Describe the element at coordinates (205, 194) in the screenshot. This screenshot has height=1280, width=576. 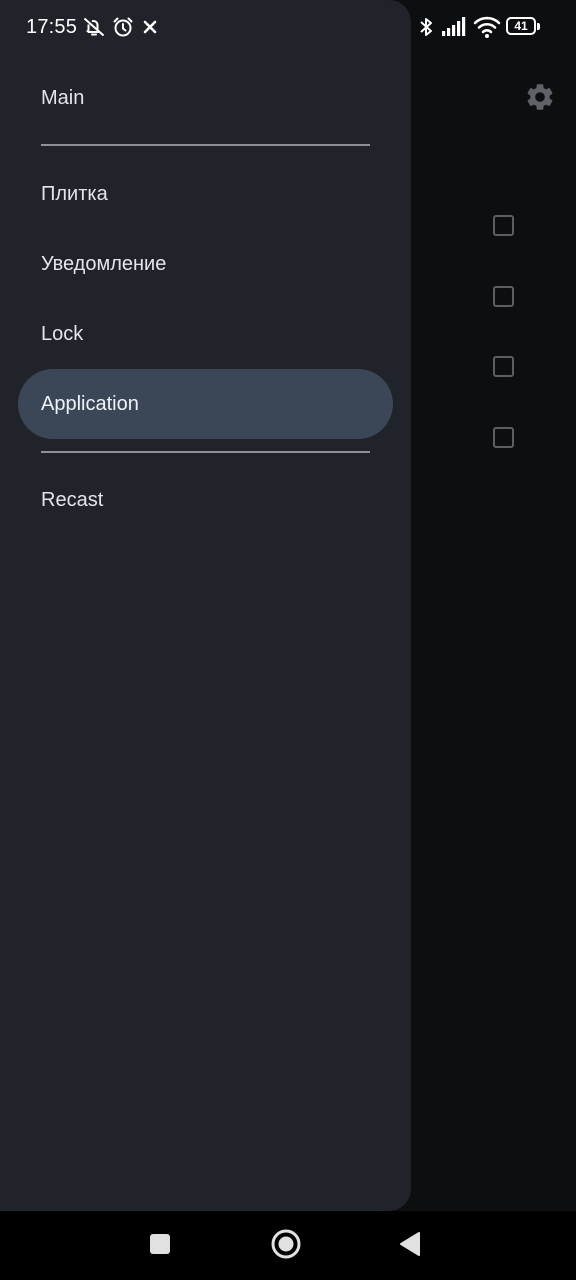
I see `drawer-item-tile: Плитка` at that location.